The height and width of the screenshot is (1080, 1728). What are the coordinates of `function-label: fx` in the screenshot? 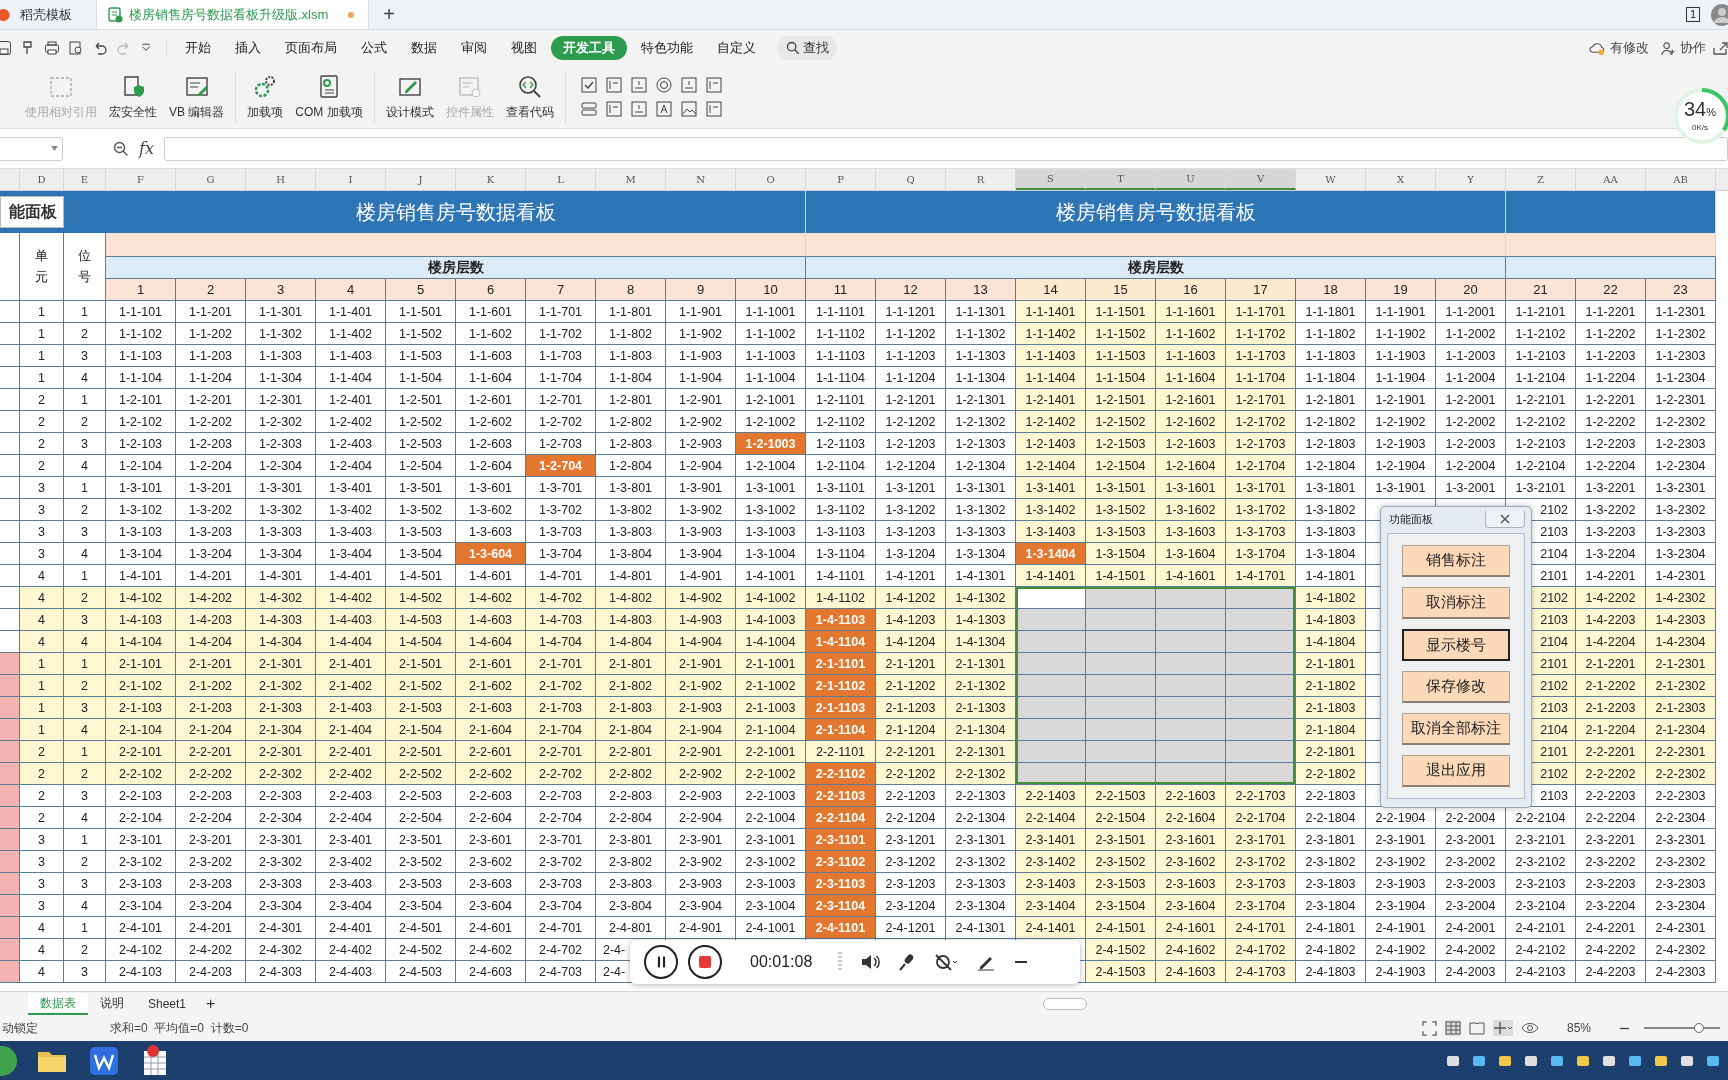 It's located at (146, 148).